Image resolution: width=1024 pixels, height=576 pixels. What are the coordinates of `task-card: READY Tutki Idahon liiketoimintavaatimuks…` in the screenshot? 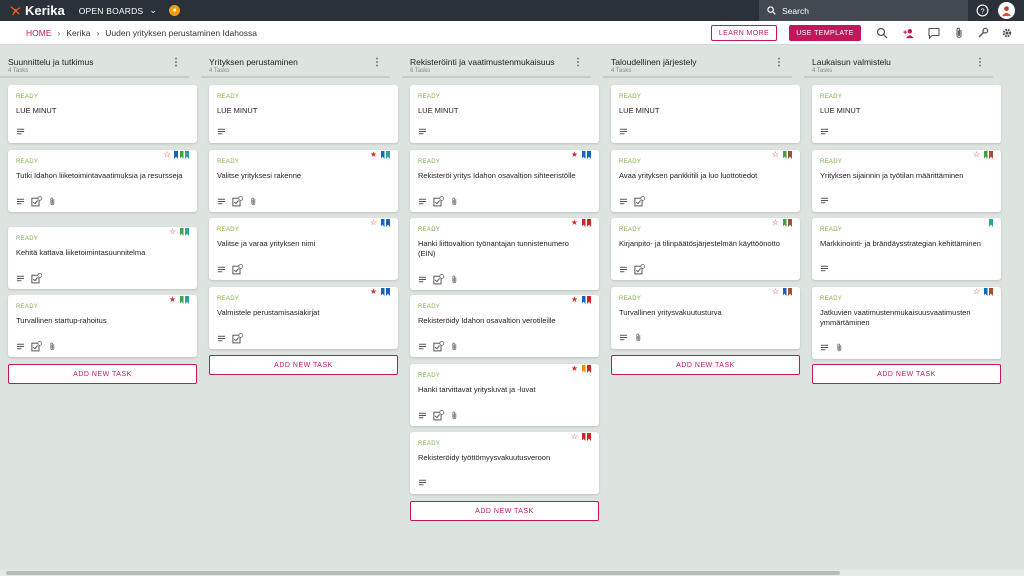 It's located at (102, 181).